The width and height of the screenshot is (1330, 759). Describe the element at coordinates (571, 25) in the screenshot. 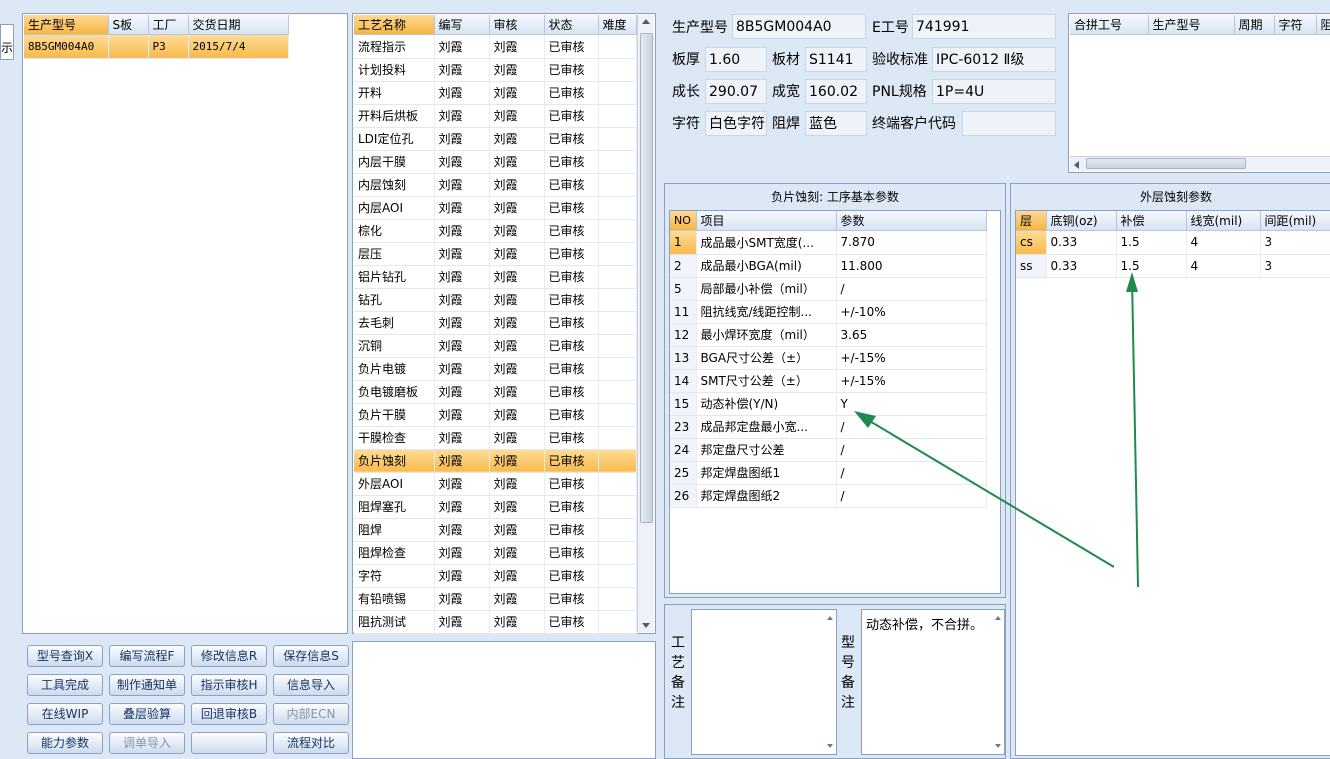

I see `col-header-status: 状态` at that location.